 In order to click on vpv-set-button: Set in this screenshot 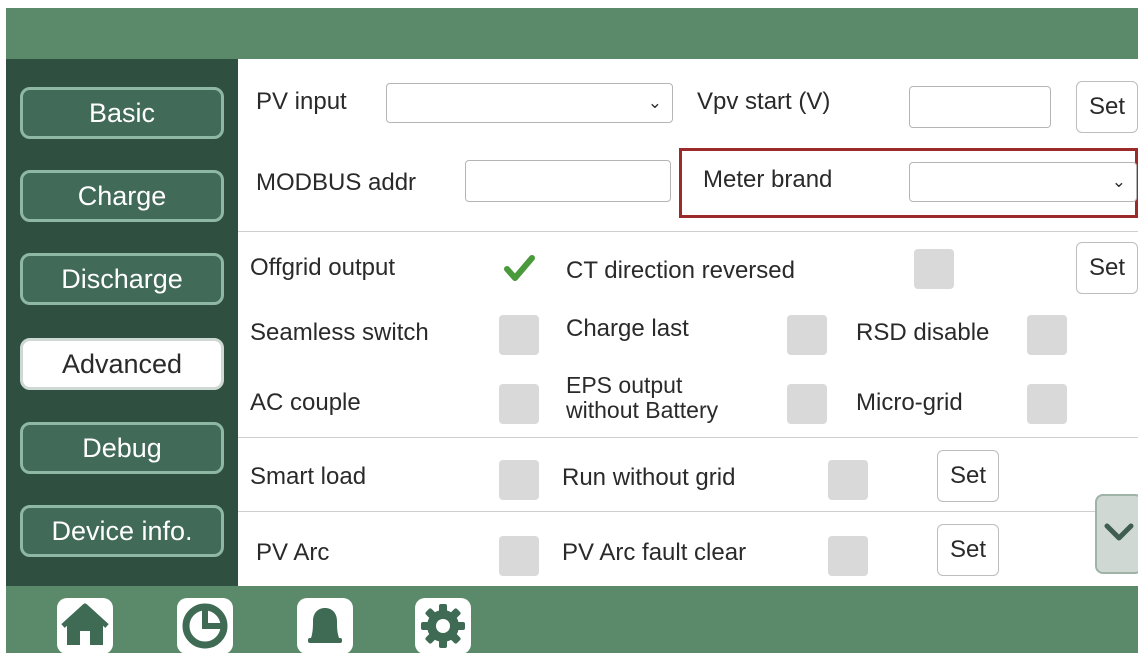, I will do `click(1107, 107)`.